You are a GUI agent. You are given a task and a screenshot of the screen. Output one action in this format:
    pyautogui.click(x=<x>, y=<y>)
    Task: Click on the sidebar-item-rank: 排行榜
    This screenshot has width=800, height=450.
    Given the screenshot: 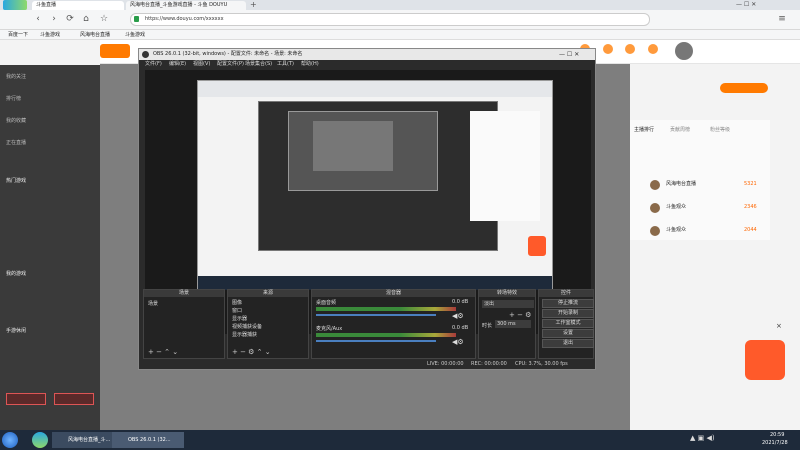 What is the action you would take?
    pyautogui.click(x=13, y=98)
    